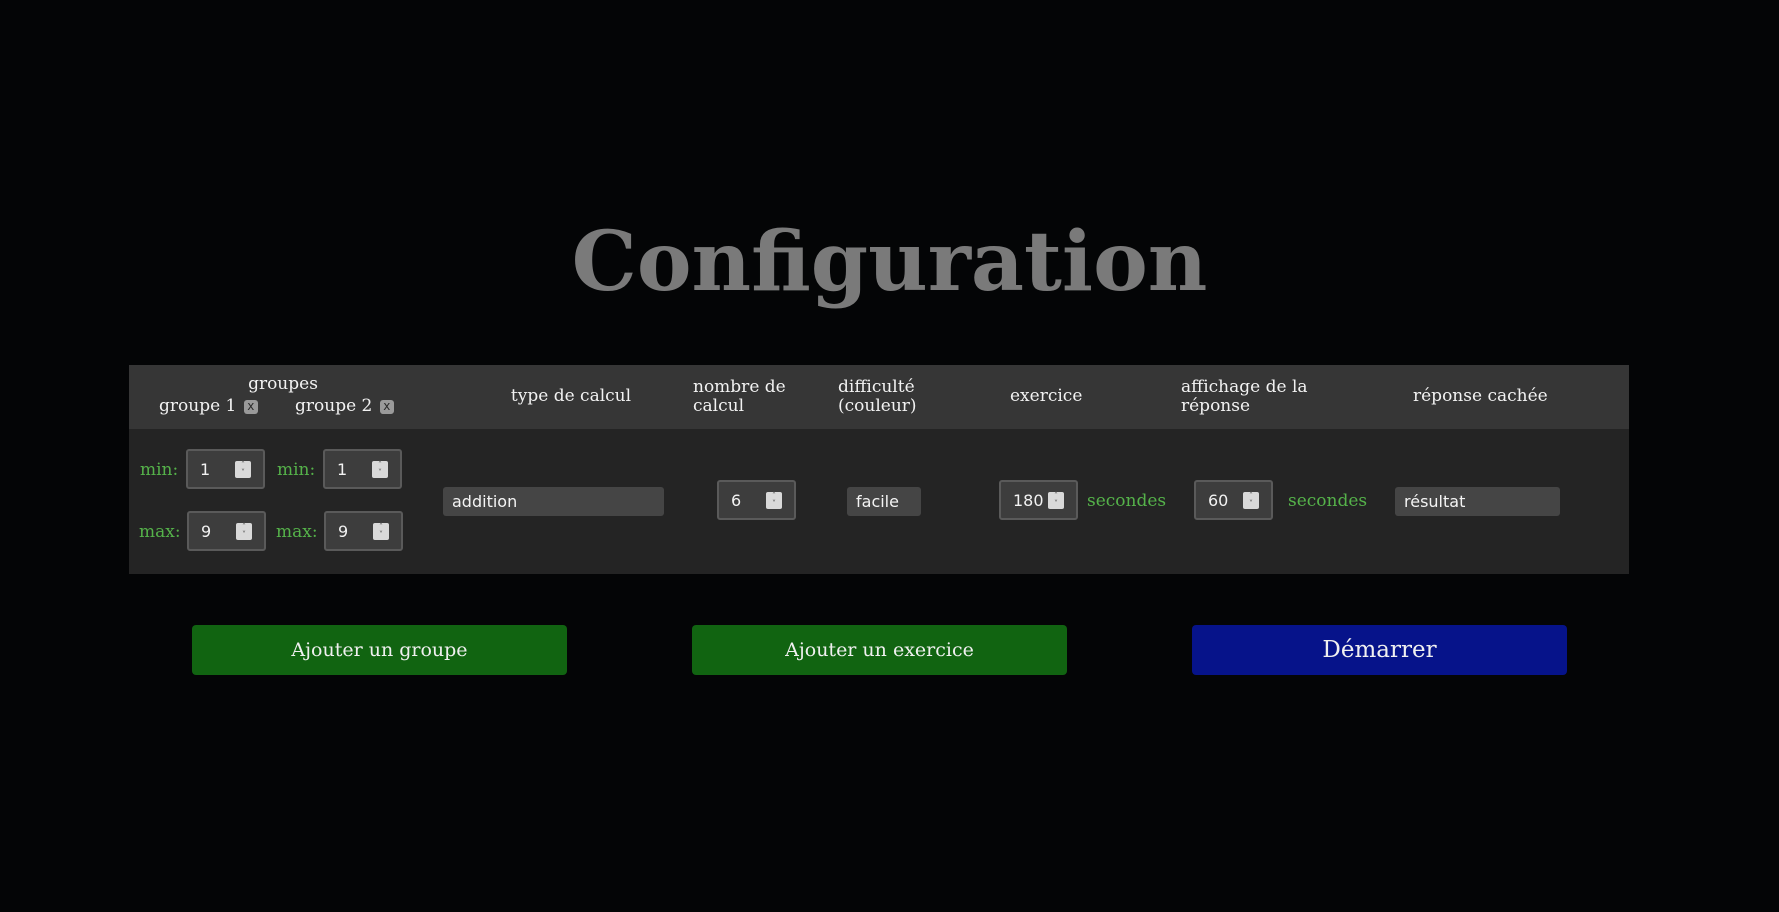  What do you see at coordinates (250, 406) in the screenshot?
I see `remove-groupe-1-button: x` at bounding box center [250, 406].